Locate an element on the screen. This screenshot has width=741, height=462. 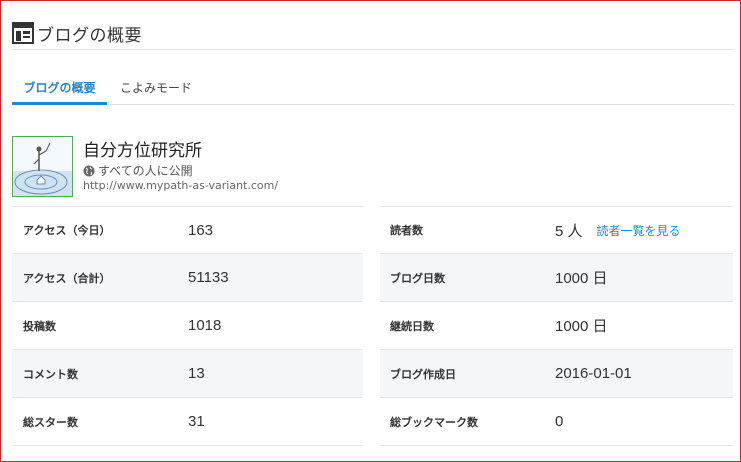
stat-label: 総ブックマーク数 is located at coordinates (434, 422).